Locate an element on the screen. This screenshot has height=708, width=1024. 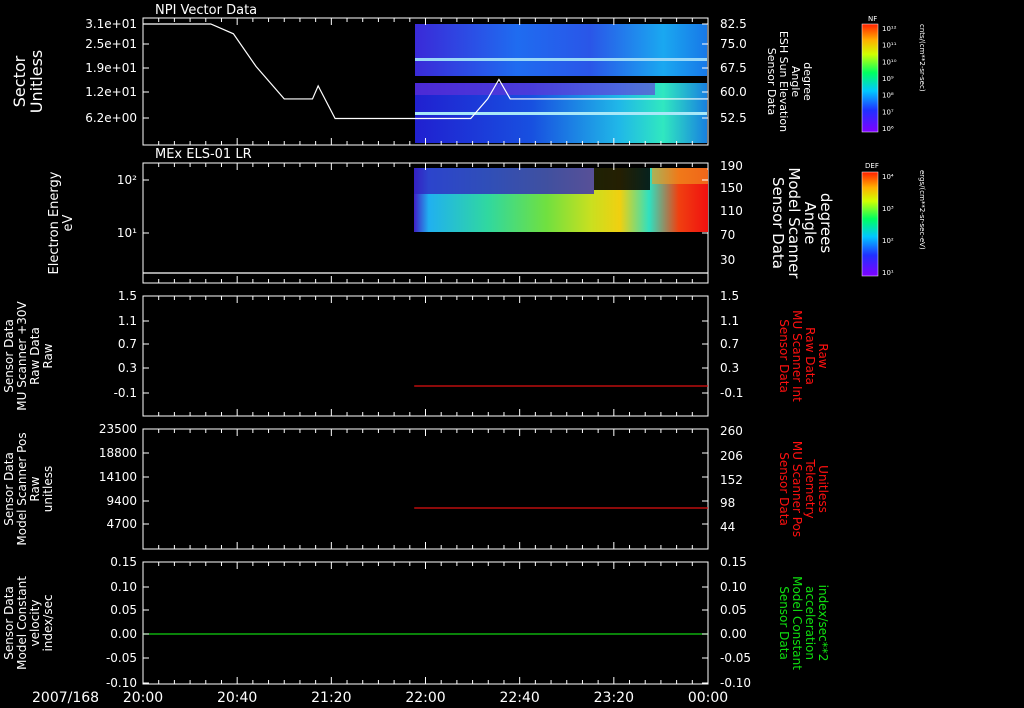
right-axis-label-line: Raw is located at coordinates (823, 355).